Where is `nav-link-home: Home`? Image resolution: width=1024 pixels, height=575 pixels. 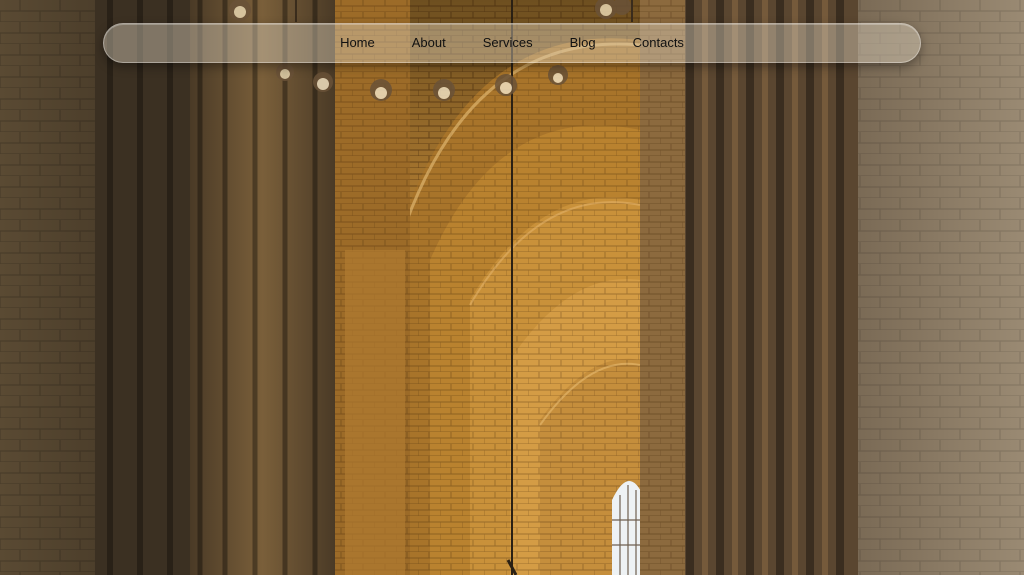 nav-link-home: Home is located at coordinates (358, 42).